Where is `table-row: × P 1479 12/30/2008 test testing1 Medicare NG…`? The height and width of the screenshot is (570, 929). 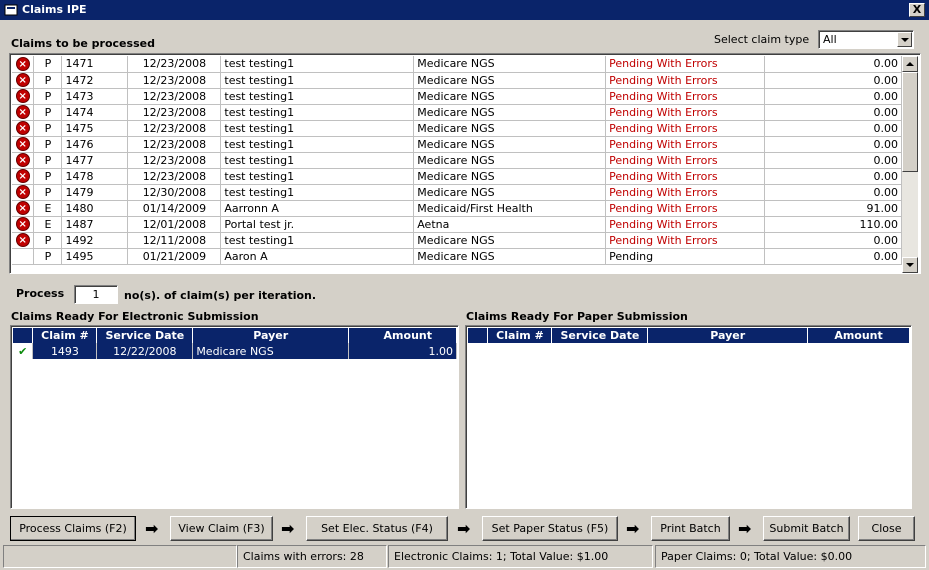 table-row: × P 1479 12/30/2008 test testing1 Medicare NG… is located at coordinates (457, 192).